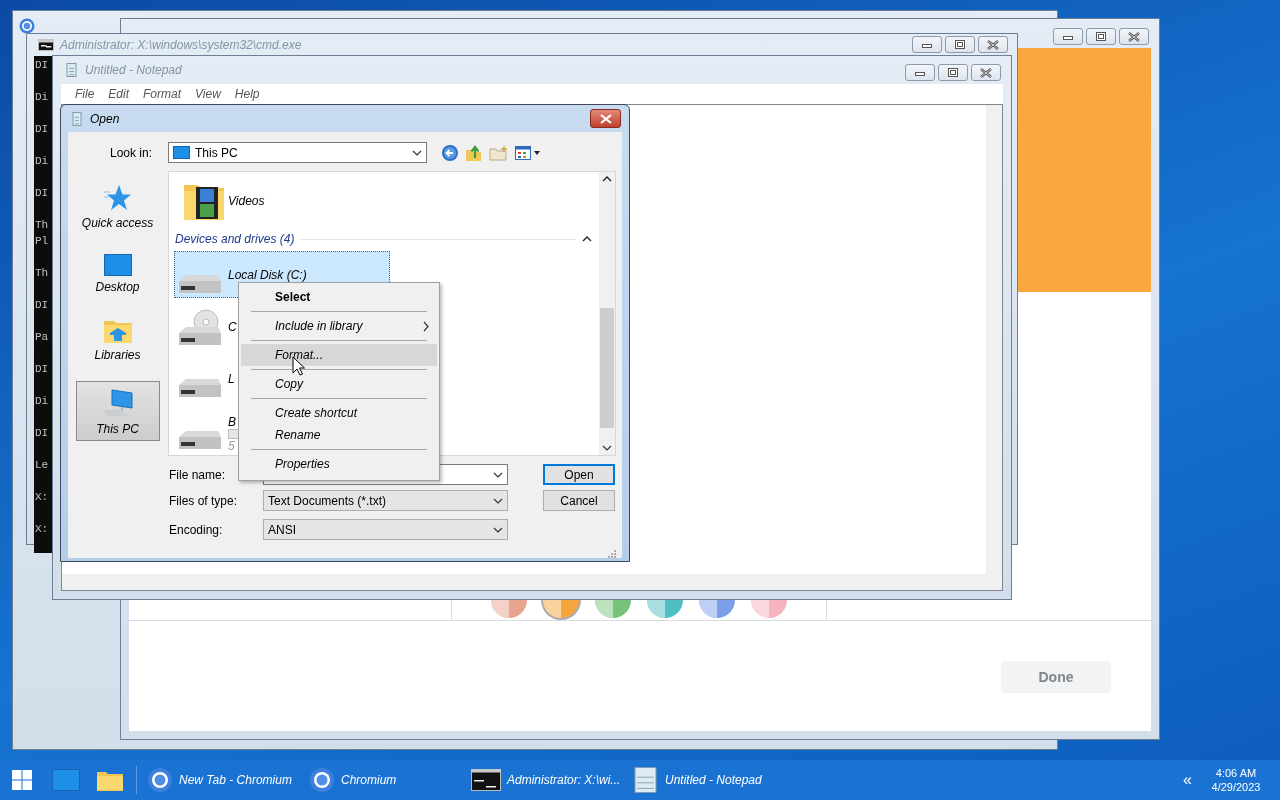 The image size is (1280, 800). What do you see at coordinates (196, 529) in the screenshot?
I see `field-label: Encoding:` at bounding box center [196, 529].